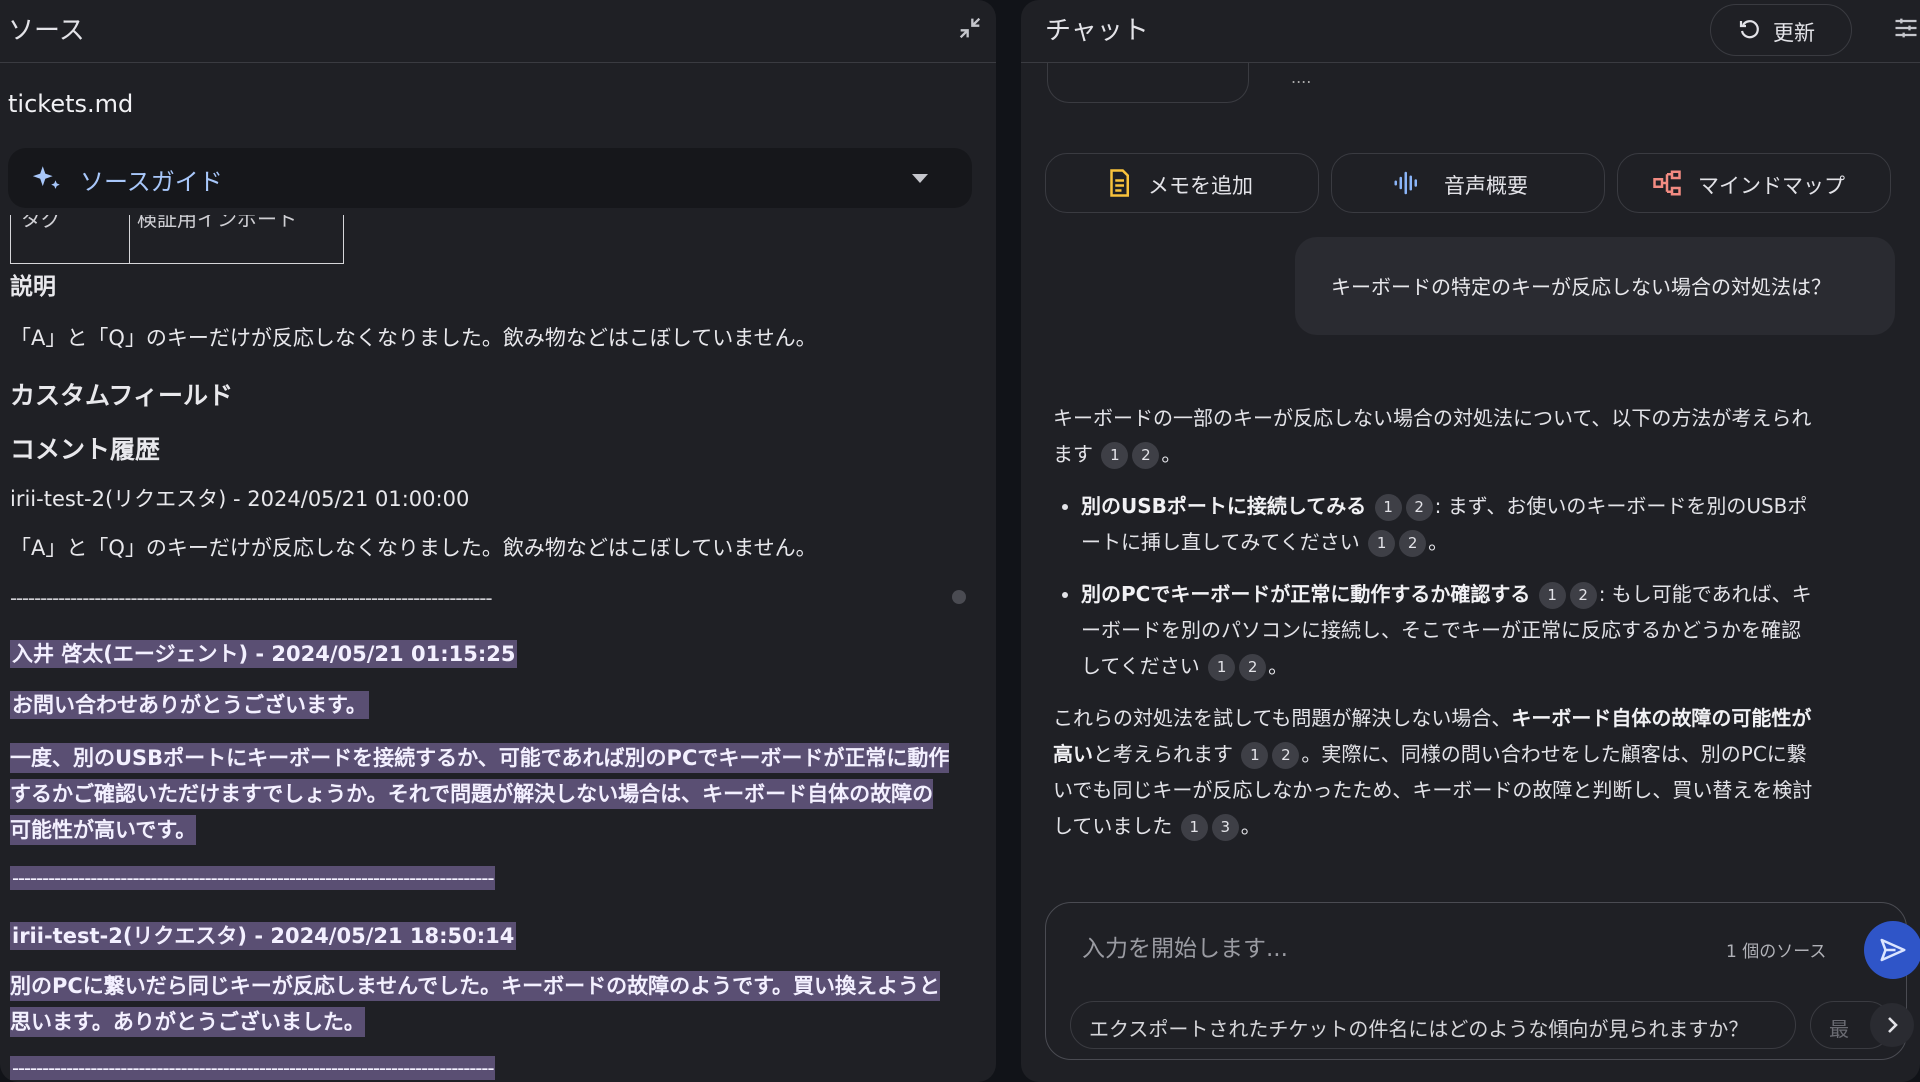  What do you see at coordinates (1419, 1029) in the screenshot?
I see `suggestion-text: エクスポートされたチケットの件名にはどのような傾向が見られますか？` at bounding box center [1419, 1029].